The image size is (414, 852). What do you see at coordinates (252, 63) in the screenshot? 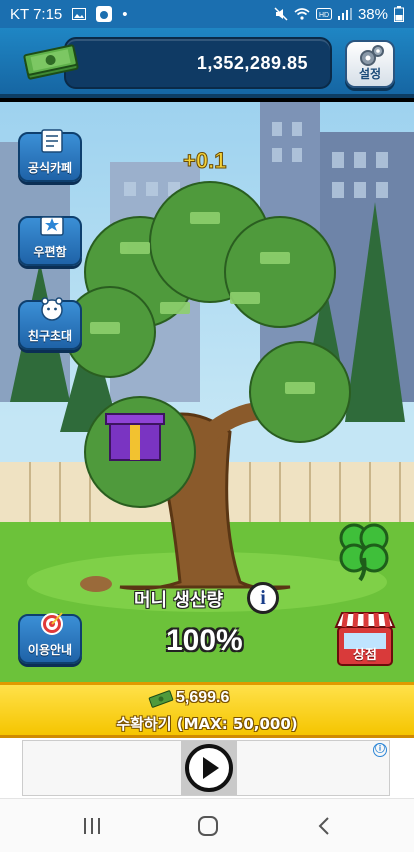
I see `money-total: 1,352,289.85` at bounding box center [252, 63].